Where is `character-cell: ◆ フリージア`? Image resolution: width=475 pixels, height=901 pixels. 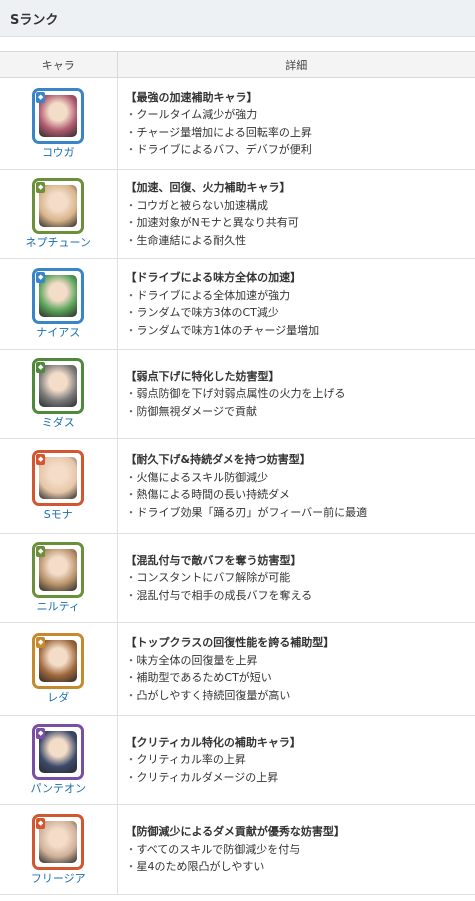 character-cell: ◆ フリージア is located at coordinates (59, 849).